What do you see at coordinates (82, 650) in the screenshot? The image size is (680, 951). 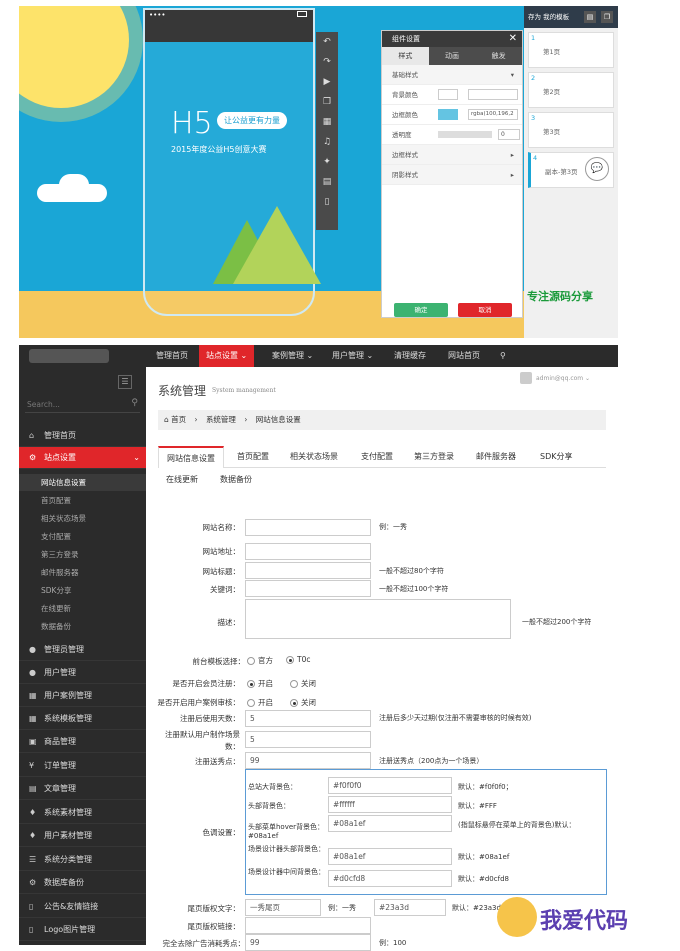 I see `sidebar-item-admin-users: ● 管理员管理` at bounding box center [82, 650].